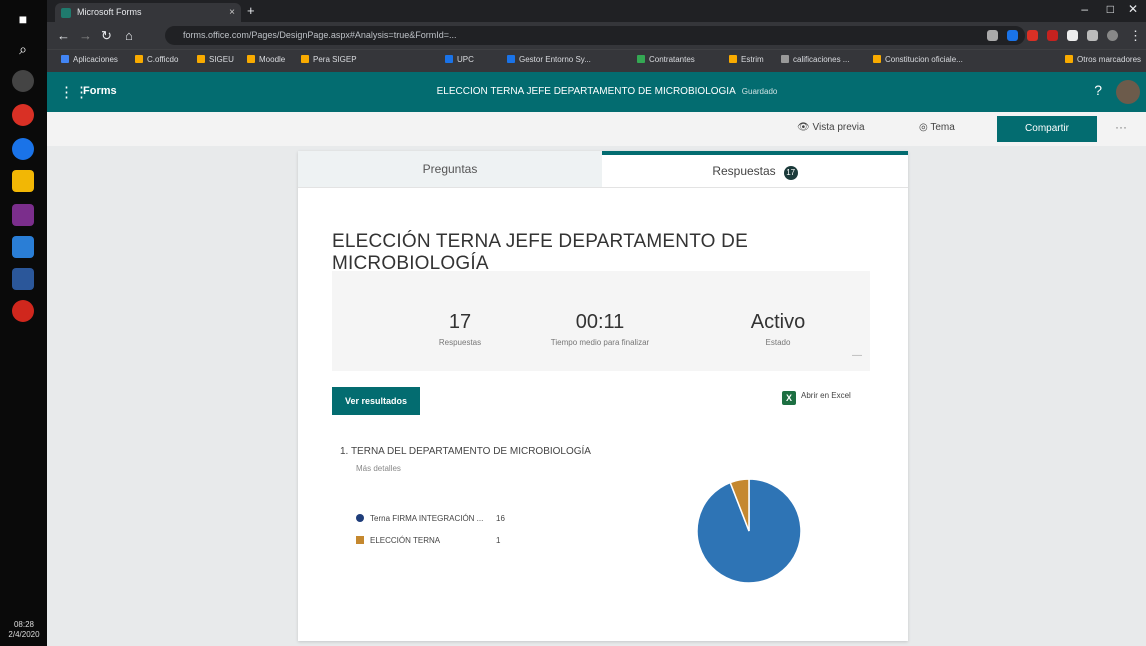 The image size is (1146, 646). Describe the element at coordinates (156, 59) in the screenshot. I see `bookmark: C.officdo` at that location.